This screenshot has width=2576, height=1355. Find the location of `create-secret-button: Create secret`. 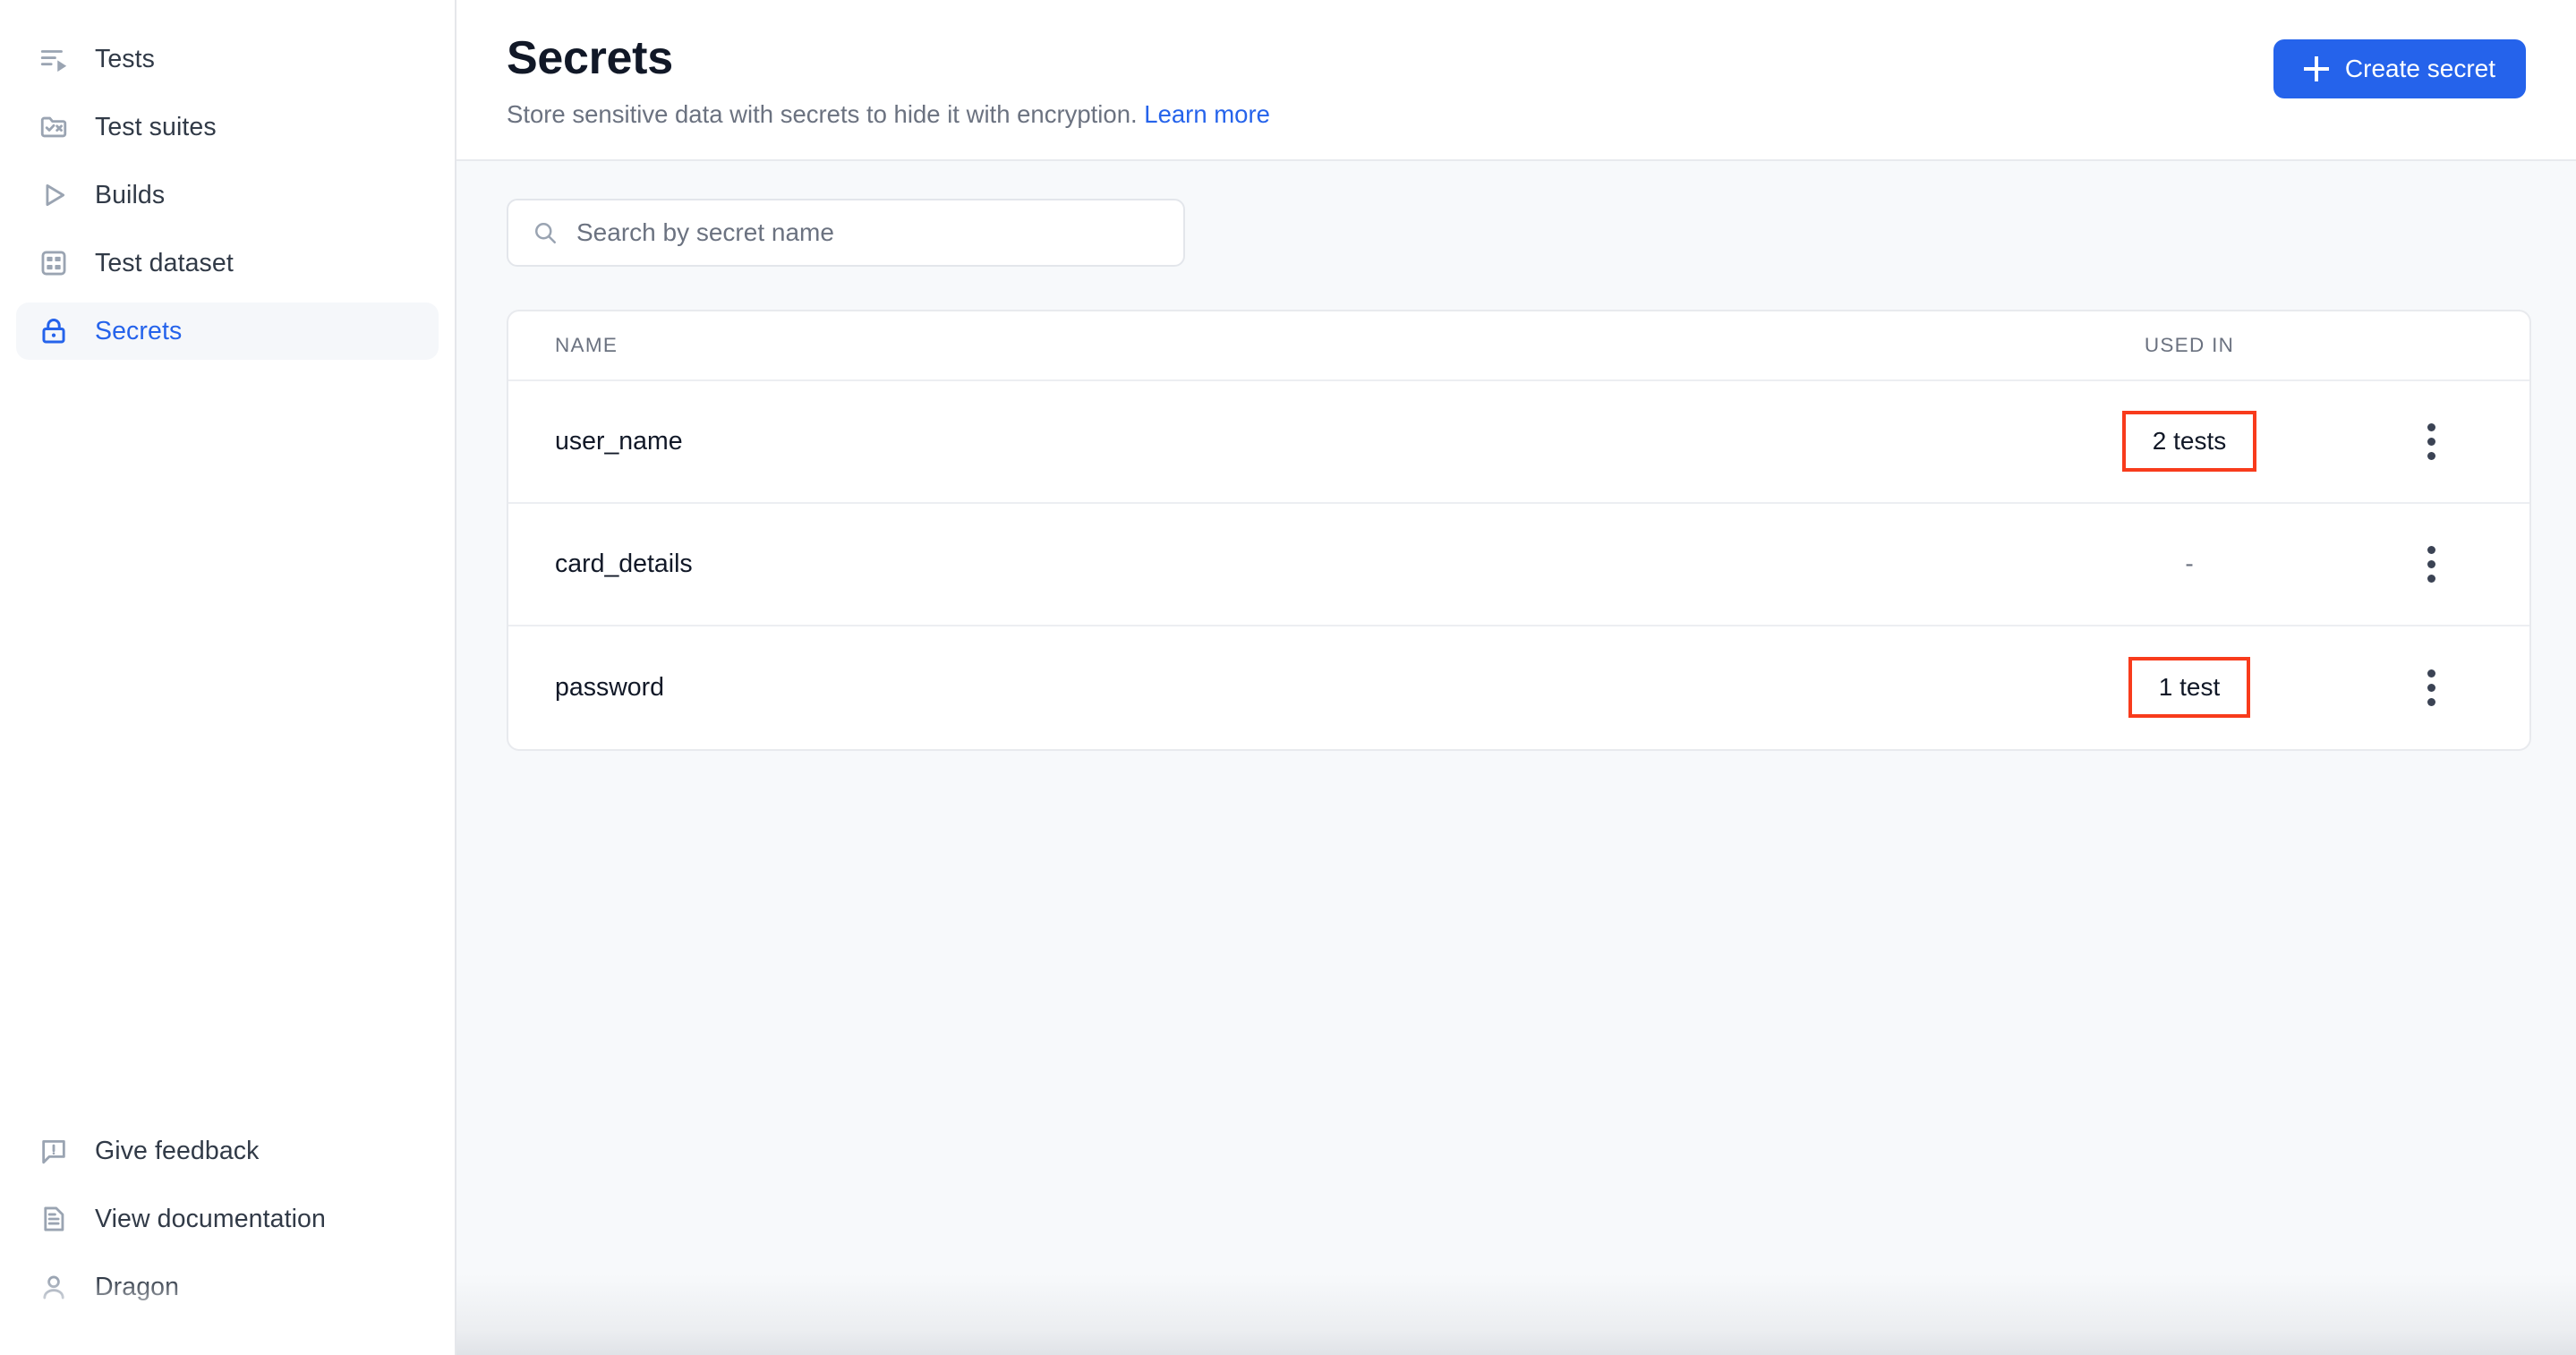

create-secret-button: Create secret is located at coordinates (2399, 68).